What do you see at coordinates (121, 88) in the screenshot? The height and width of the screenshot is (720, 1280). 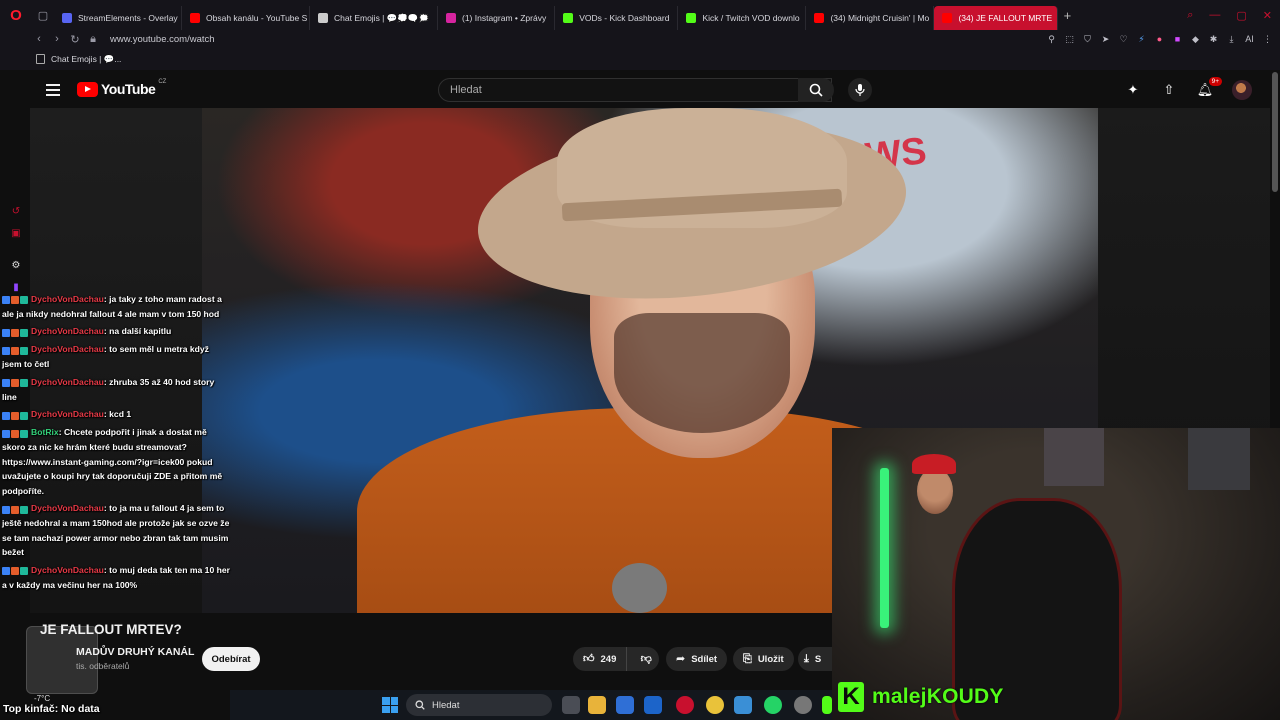 I see `youtube-logo: YouTube CZ` at bounding box center [121, 88].